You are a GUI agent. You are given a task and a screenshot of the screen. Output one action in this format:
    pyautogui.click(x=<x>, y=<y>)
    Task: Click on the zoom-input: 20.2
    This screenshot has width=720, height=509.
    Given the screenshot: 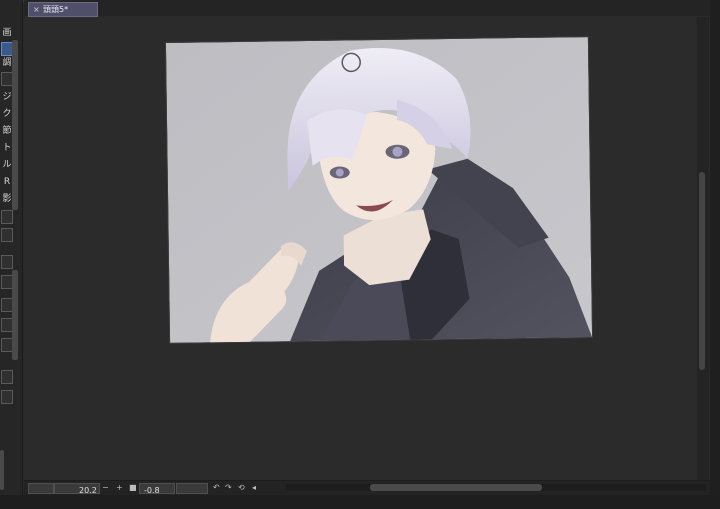 What is the action you would take?
    pyautogui.click(x=77, y=489)
    